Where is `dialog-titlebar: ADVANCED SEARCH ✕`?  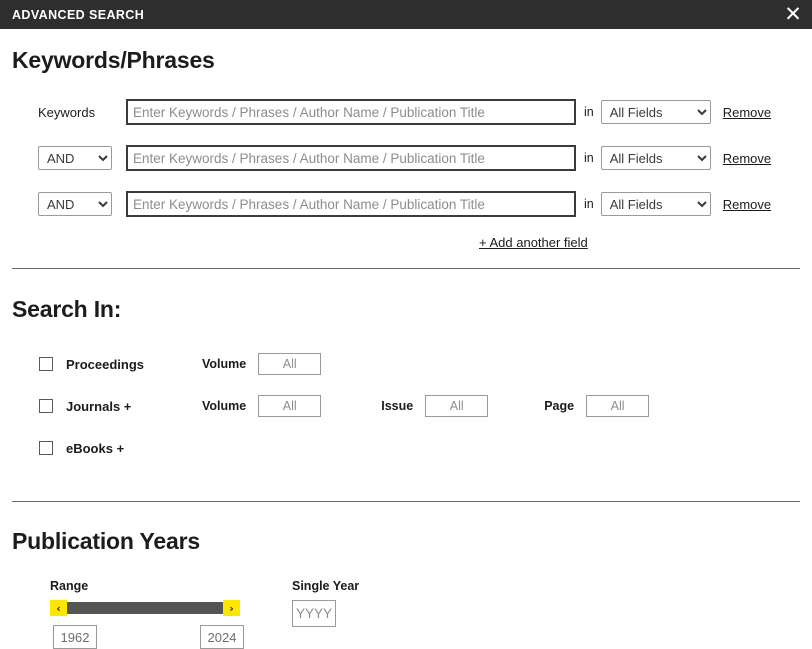
dialog-titlebar: ADVANCED SEARCH ✕ is located at coordinates (406, 14).